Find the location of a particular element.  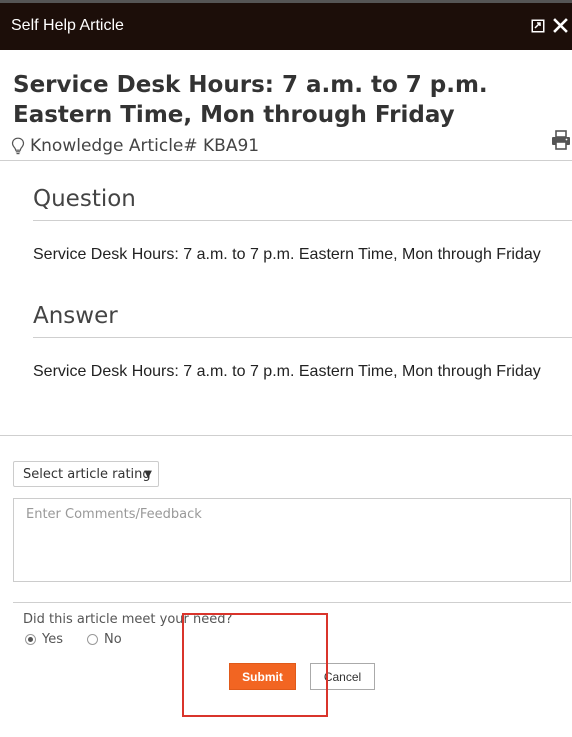

answer-heading: Answer is located at coordinates (75, 316).